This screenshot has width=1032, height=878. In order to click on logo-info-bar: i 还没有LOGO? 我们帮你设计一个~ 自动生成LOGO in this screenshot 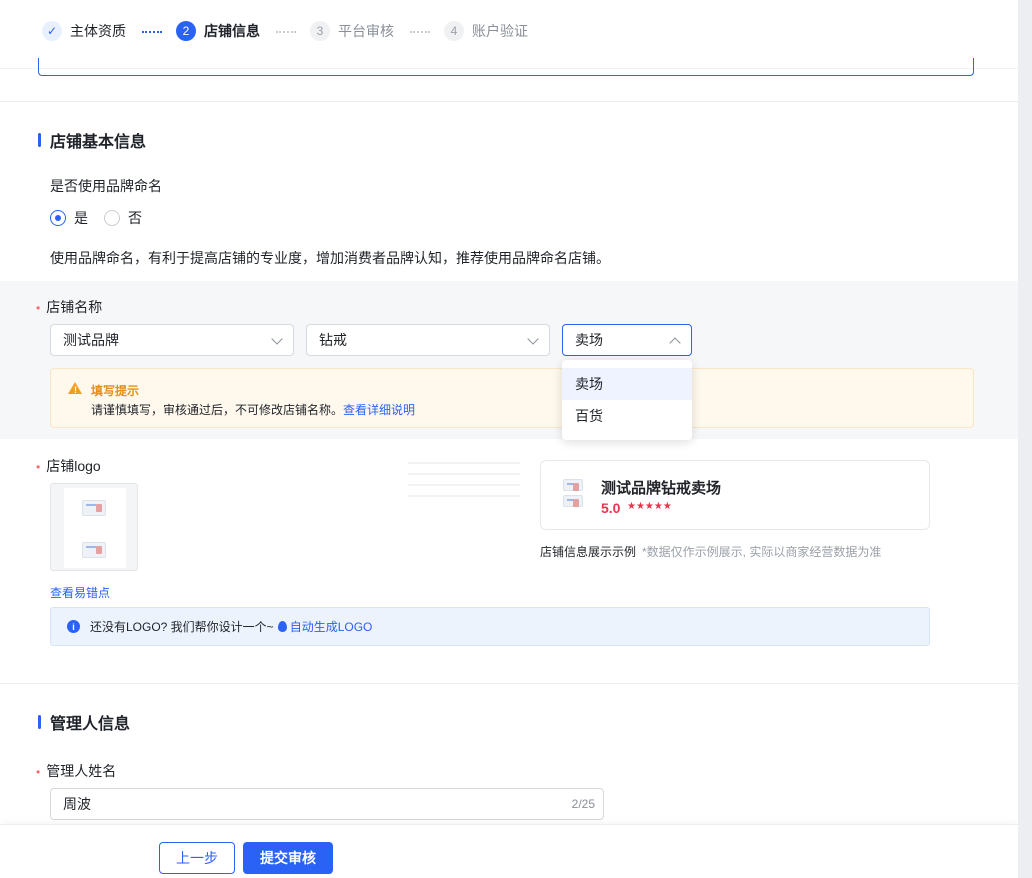, I will do `click(490, 626)`.